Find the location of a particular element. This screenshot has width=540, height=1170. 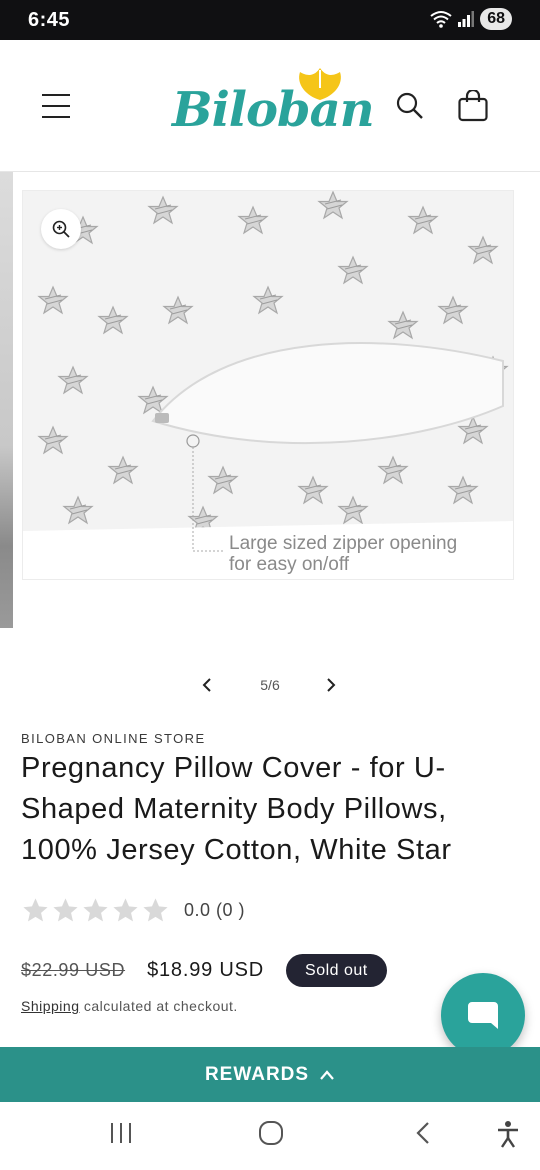

search-icon is located at coordinates (410, 106).